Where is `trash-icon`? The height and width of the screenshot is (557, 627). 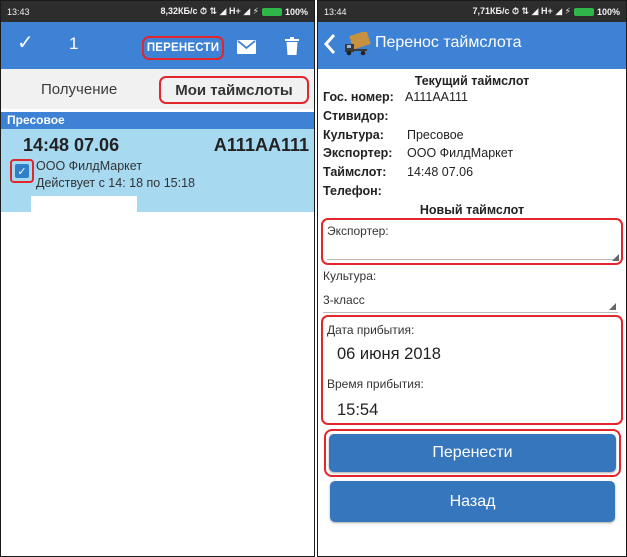 trash-icon is located at coordinates (292, 48).